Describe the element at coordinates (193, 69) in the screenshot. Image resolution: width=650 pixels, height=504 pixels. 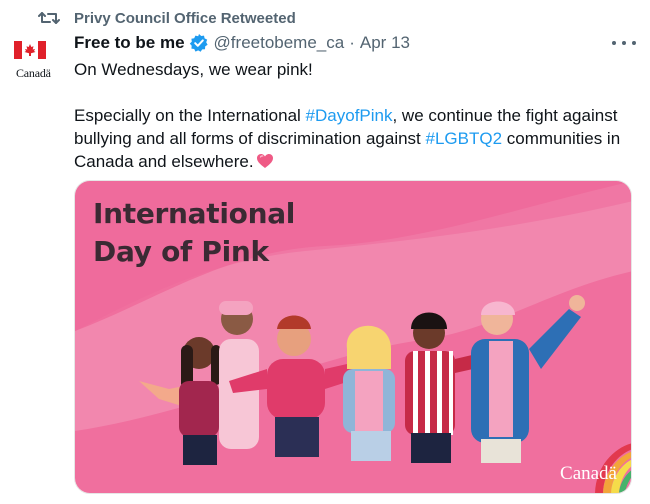
I see `tweet-line-1: On Wednesdays, we wear pink!` at that location.